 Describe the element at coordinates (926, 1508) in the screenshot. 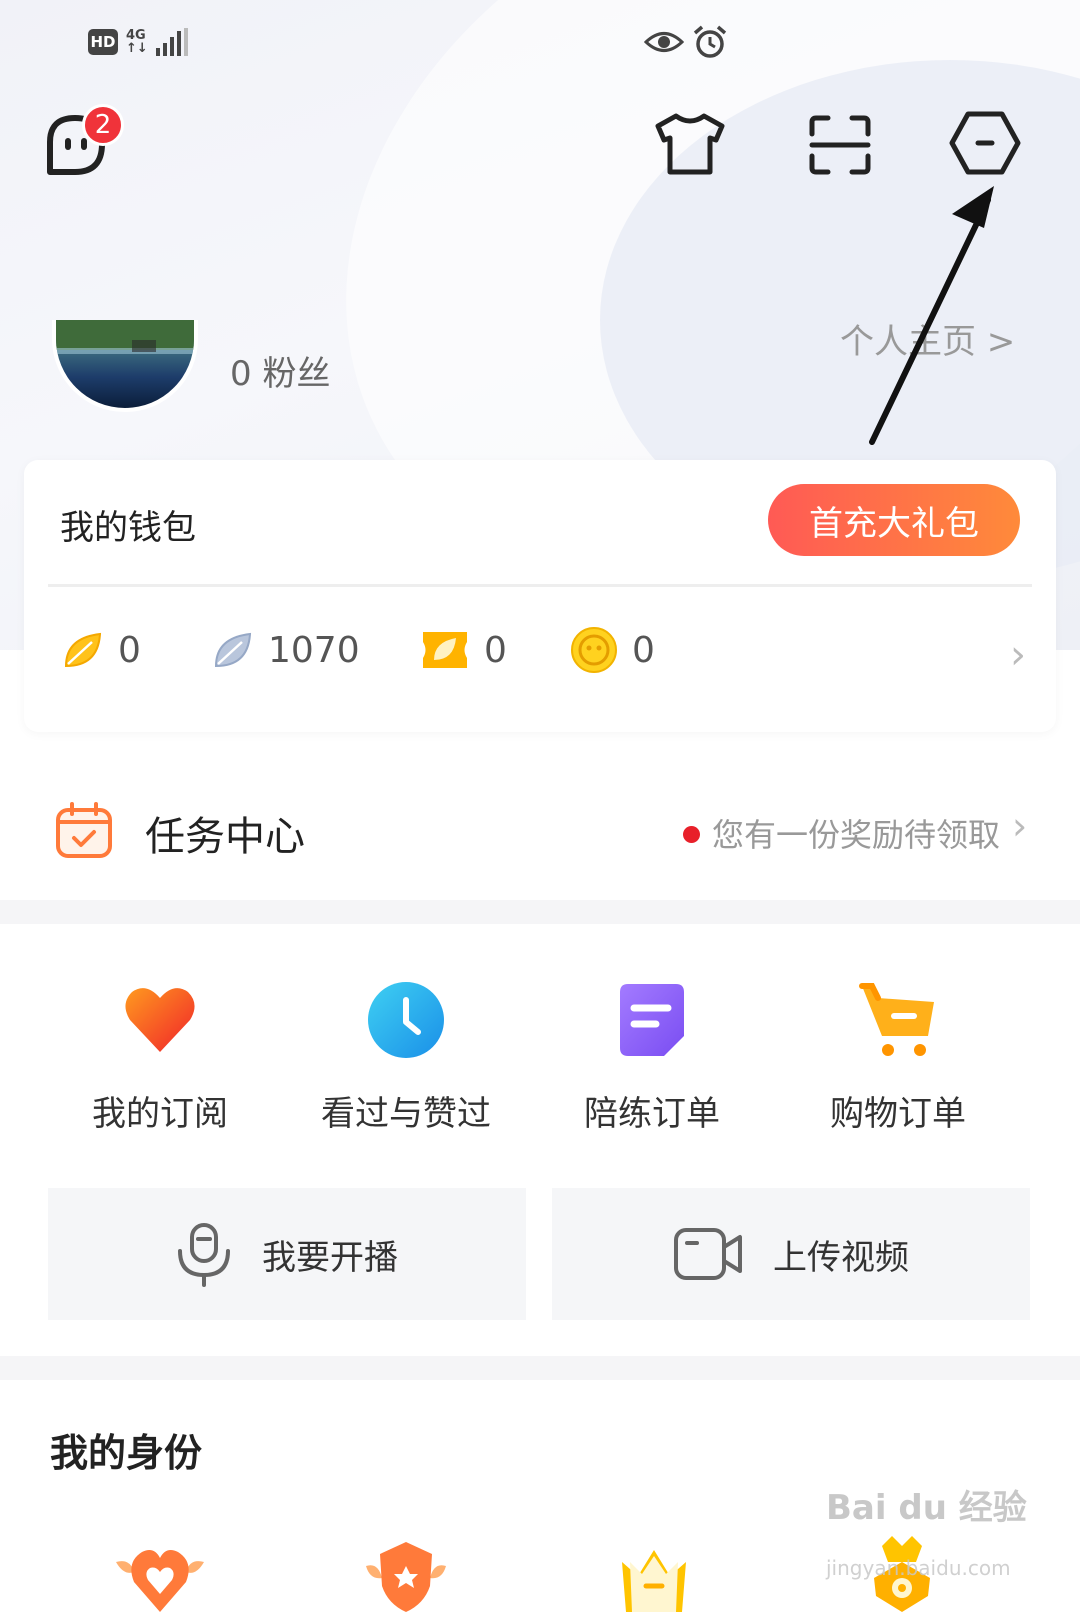

I see `baidu-watermark: Bai du 经验` at that location.